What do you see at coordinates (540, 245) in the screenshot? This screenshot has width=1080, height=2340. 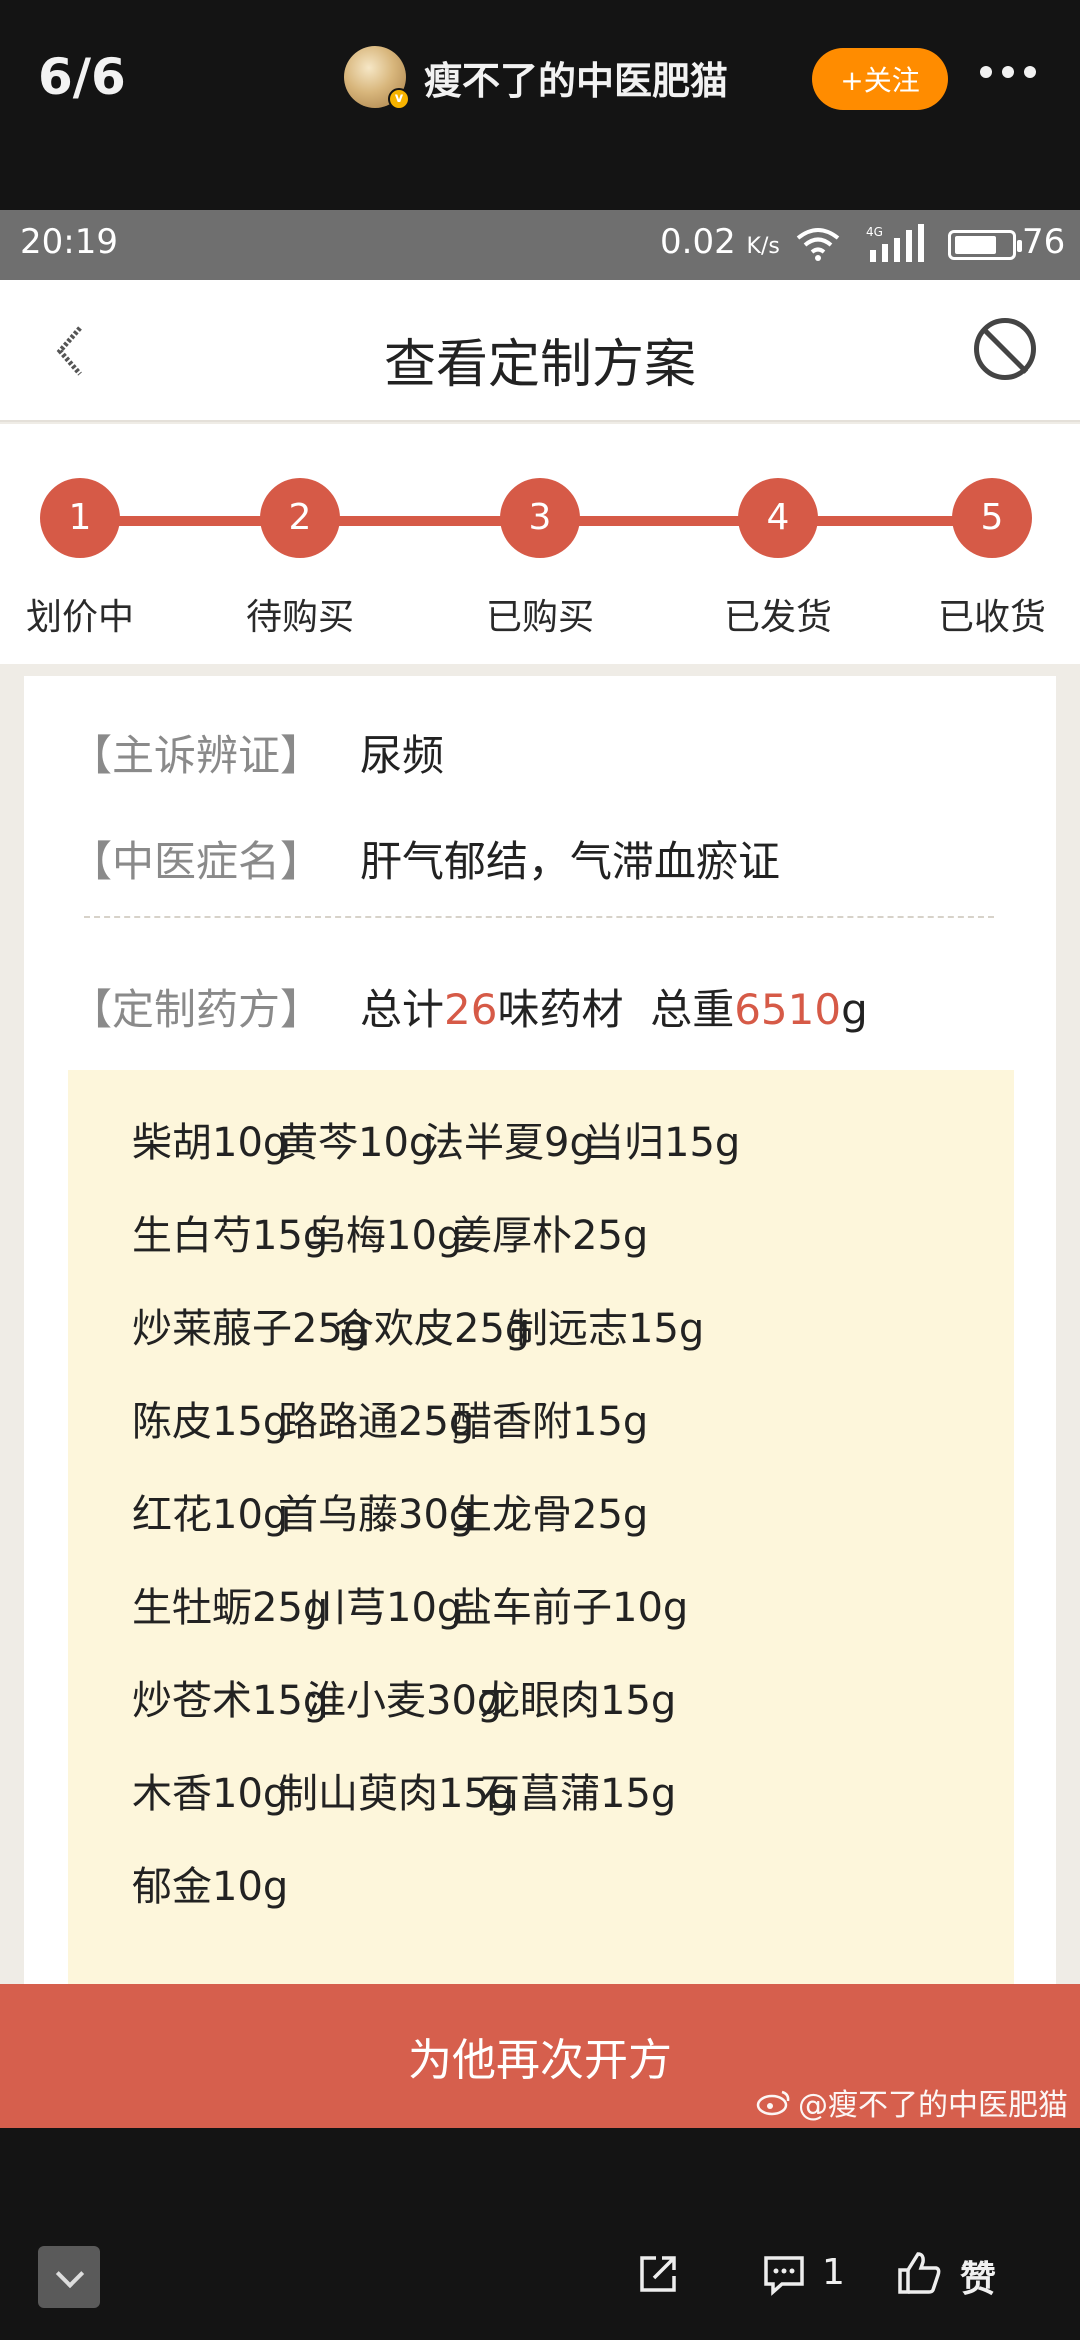 I see `status-bar: 20:19 0.02 K/s 4G 76` at bounding box center [540, 245].